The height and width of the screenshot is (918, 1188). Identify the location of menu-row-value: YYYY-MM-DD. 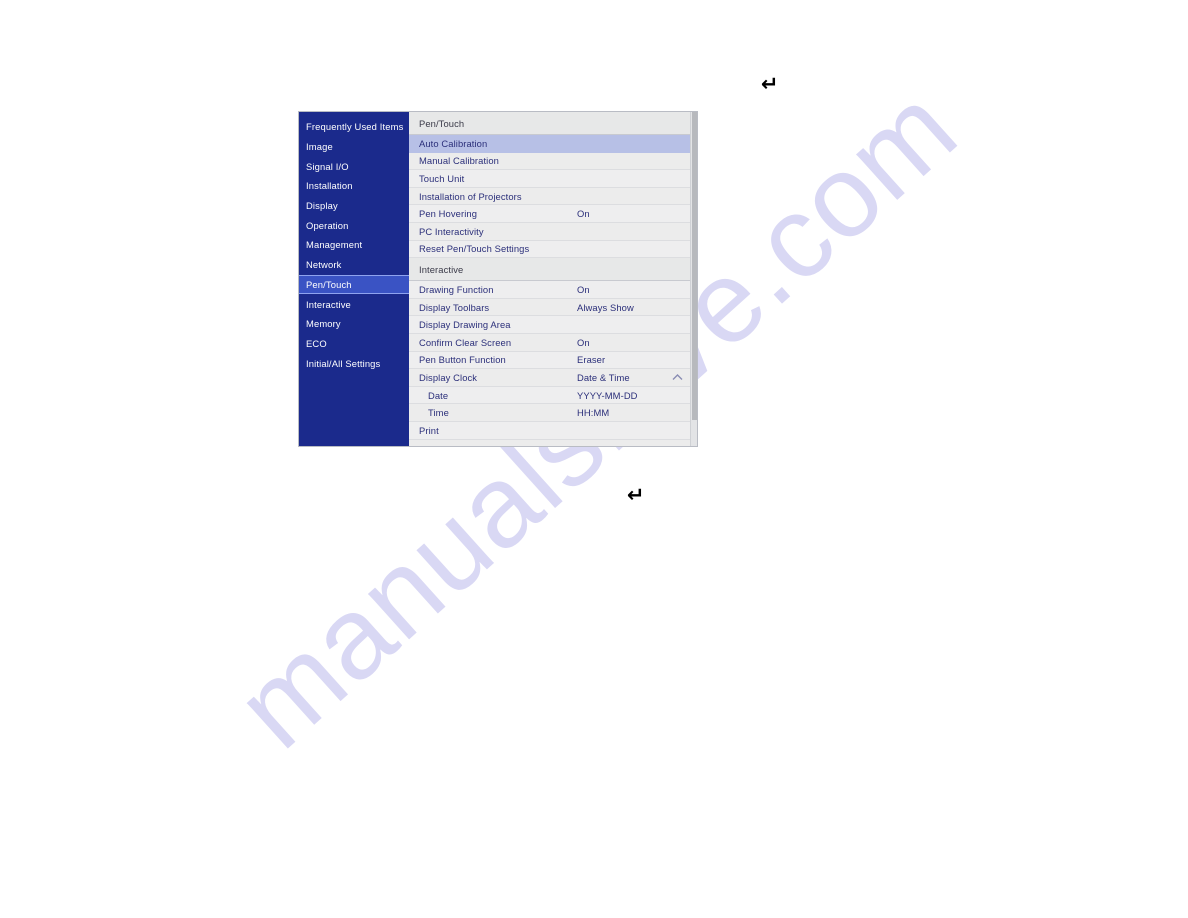
(607, 395).